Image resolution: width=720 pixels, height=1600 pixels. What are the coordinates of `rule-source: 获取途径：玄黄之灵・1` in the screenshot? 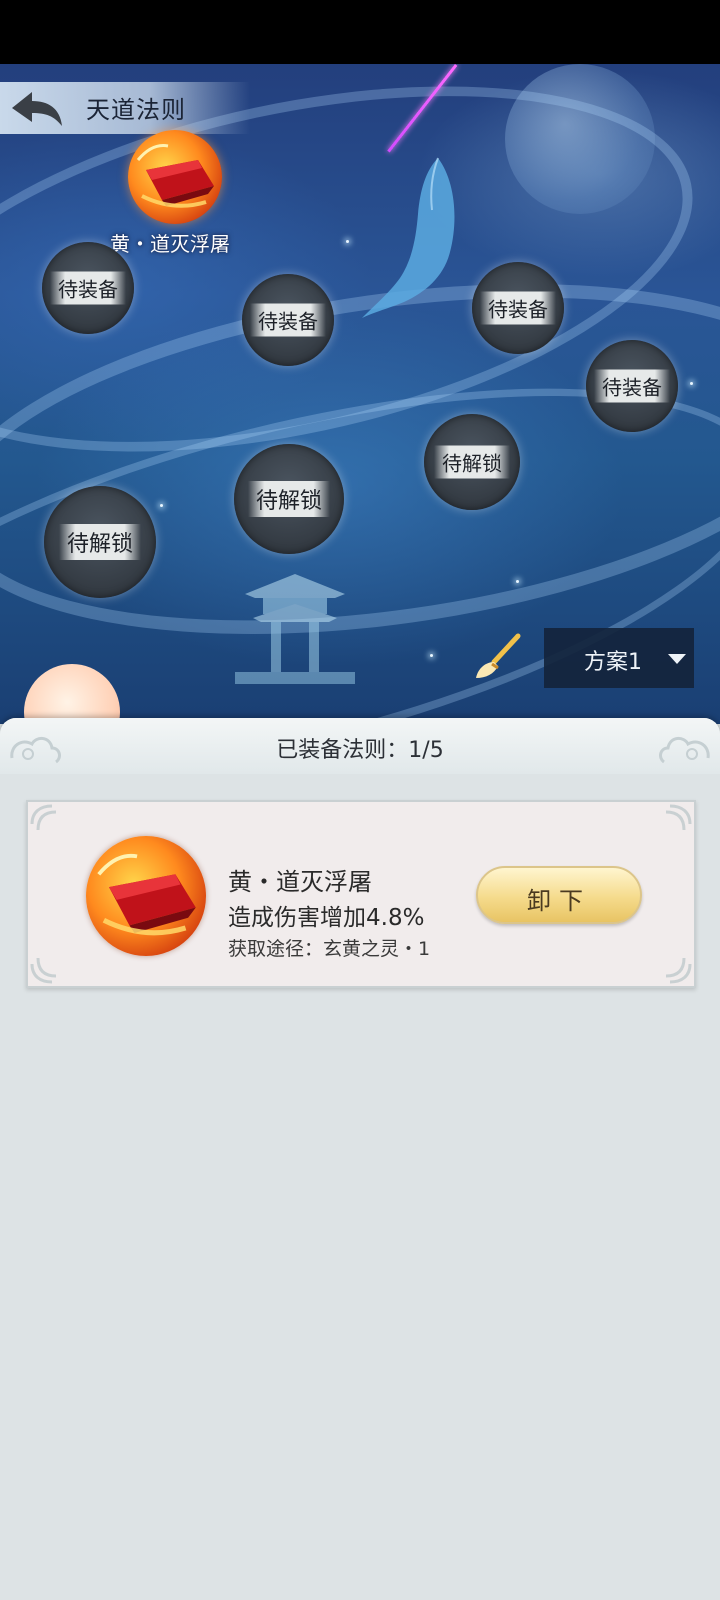 It's located at (329, 949).